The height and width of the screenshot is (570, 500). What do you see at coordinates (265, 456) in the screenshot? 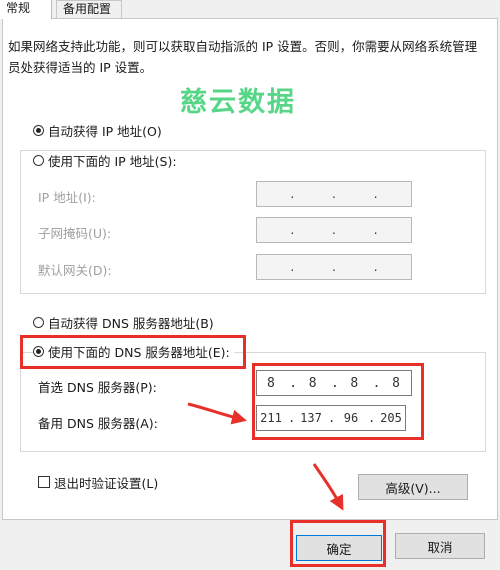
I see `annotation-arrows` at bounding box center [265, 456].